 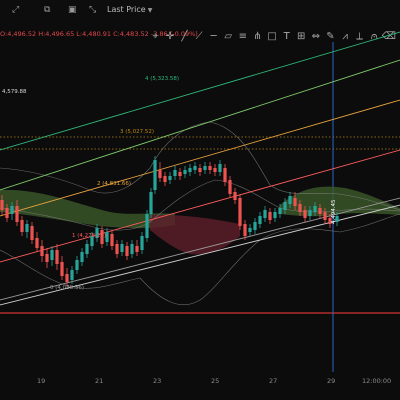 What do you see at coordinates (137, 132) in the screenshot?
I see `fib-label-3: 3 (5,027.52)` at bounding box center [137, 132].